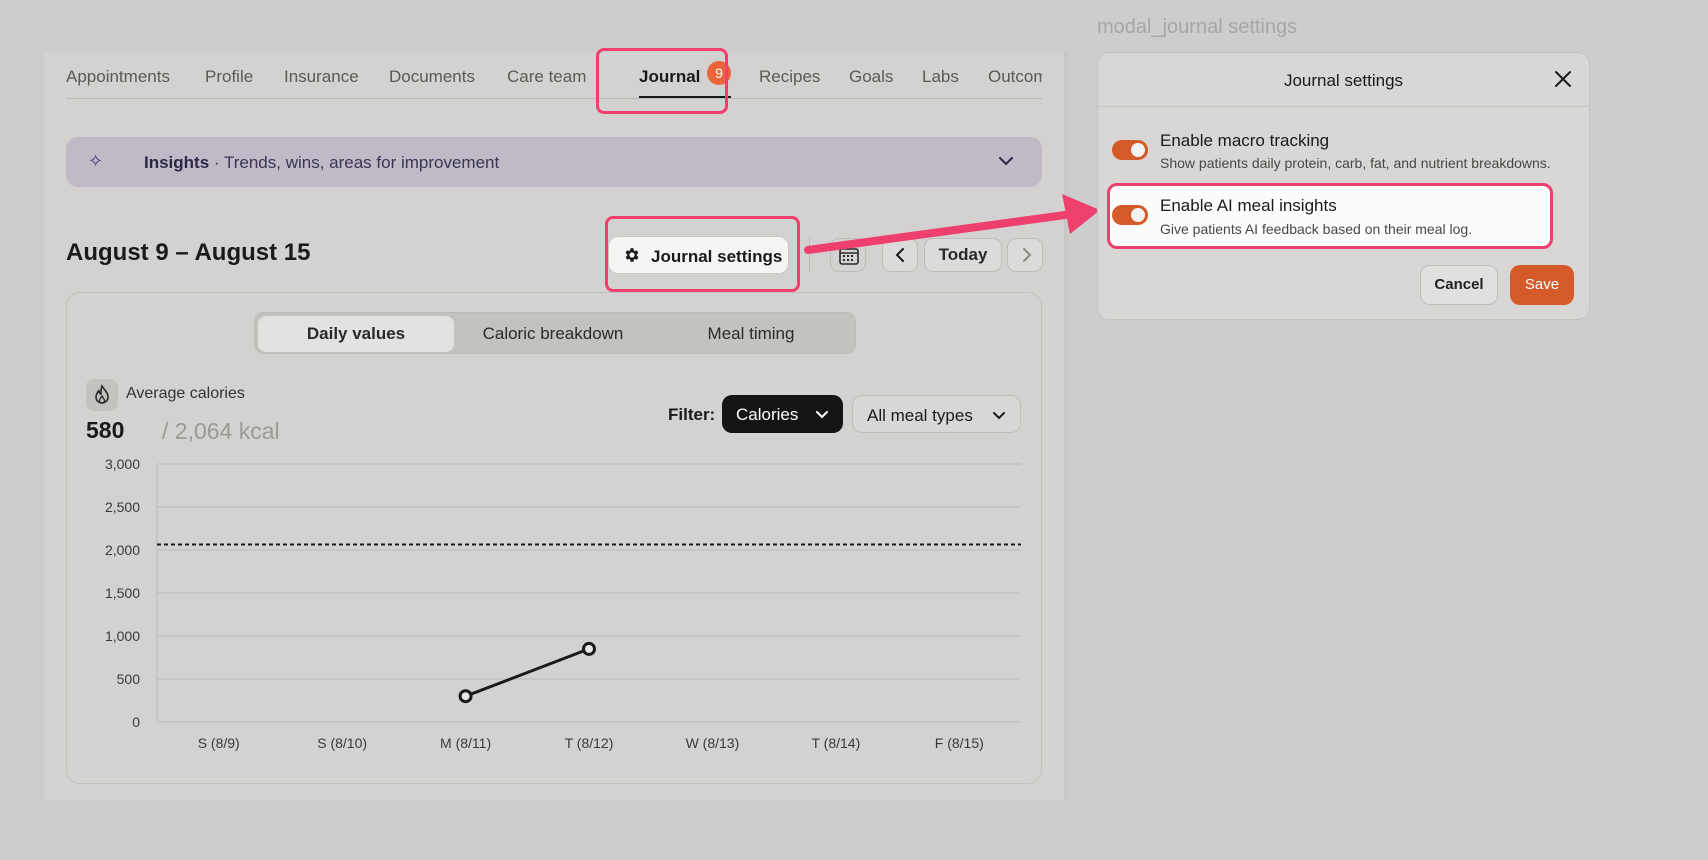  What do you see at coordinates (662, 81) in the screenshot?
I see `journal-tab-highlight` at bounding box center [662, 81].